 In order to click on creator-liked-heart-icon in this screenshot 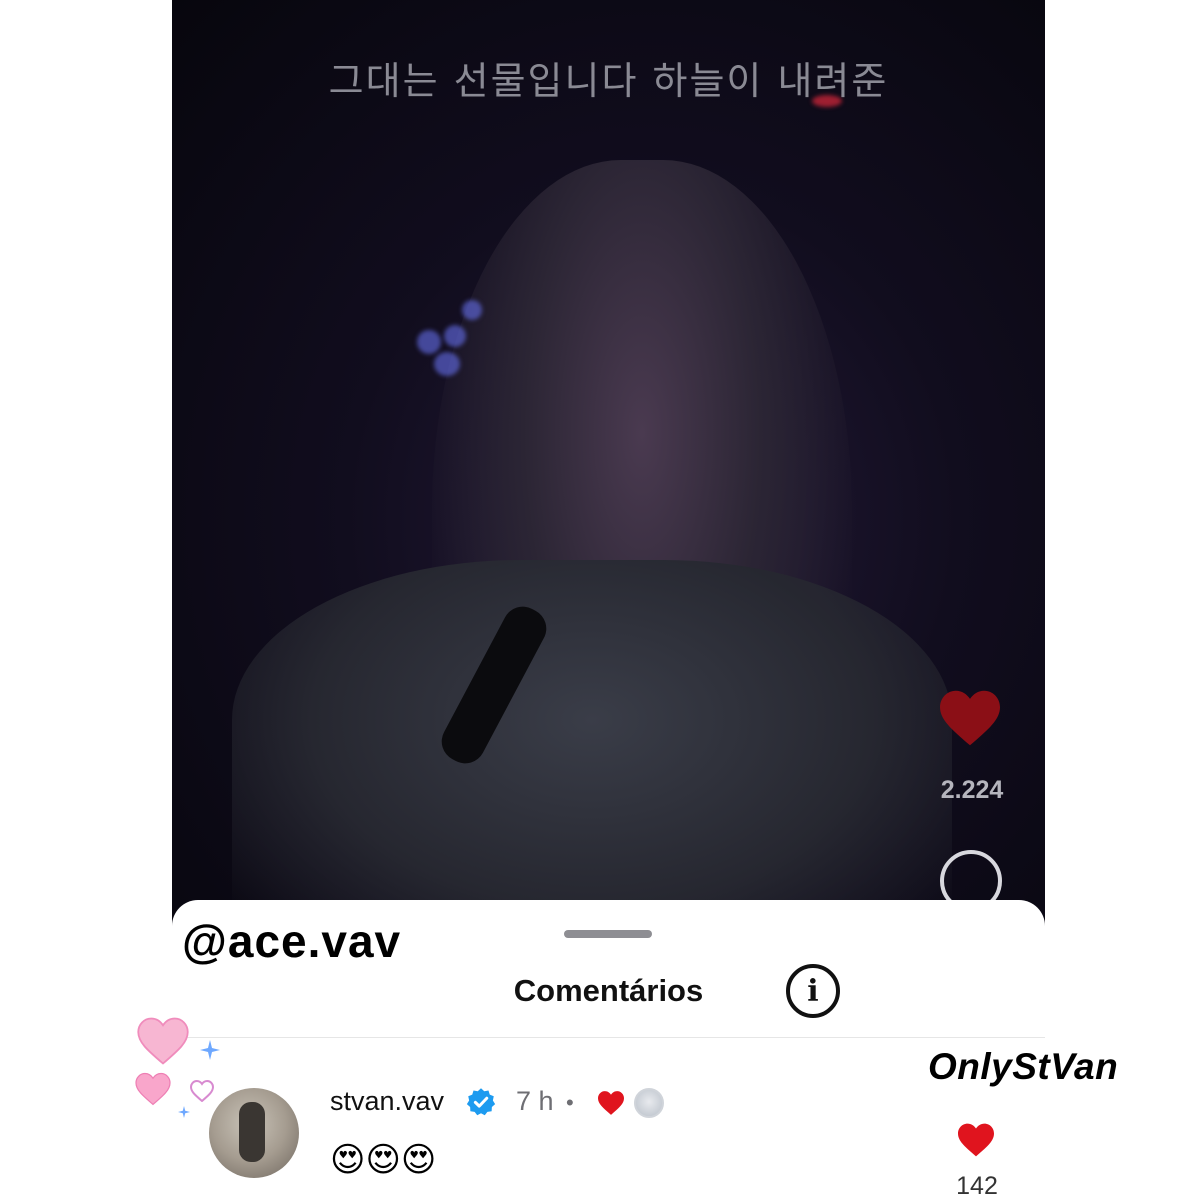, I will do `click(611, 1103)`.